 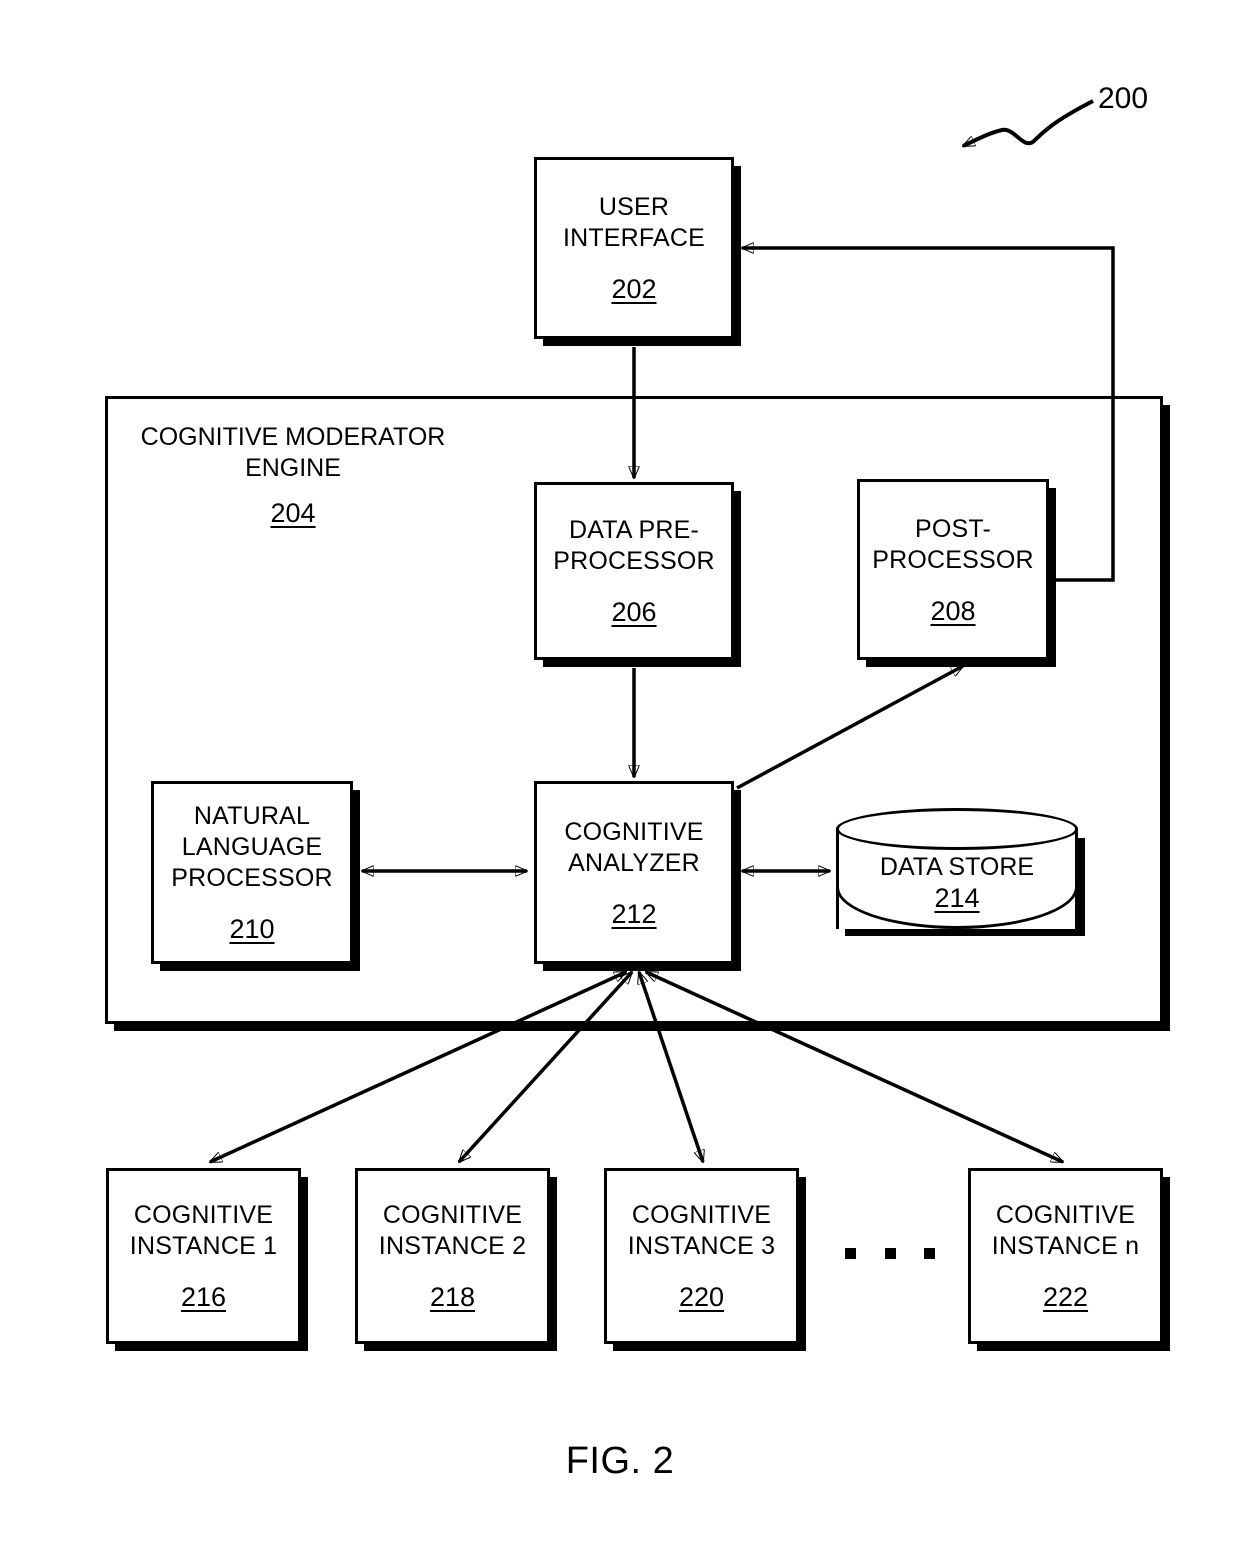 I want to click on data-store-cylinder-top, so click(x=957, y=829).